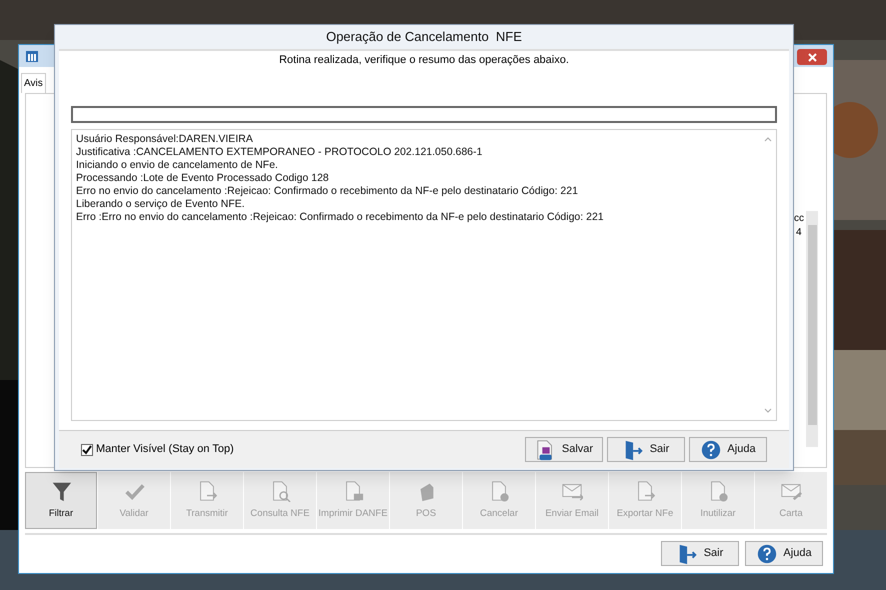  What do you see at coordinates (32, 56) in the screenshot?
I see `app-icon` at bounding box center [32, 56].